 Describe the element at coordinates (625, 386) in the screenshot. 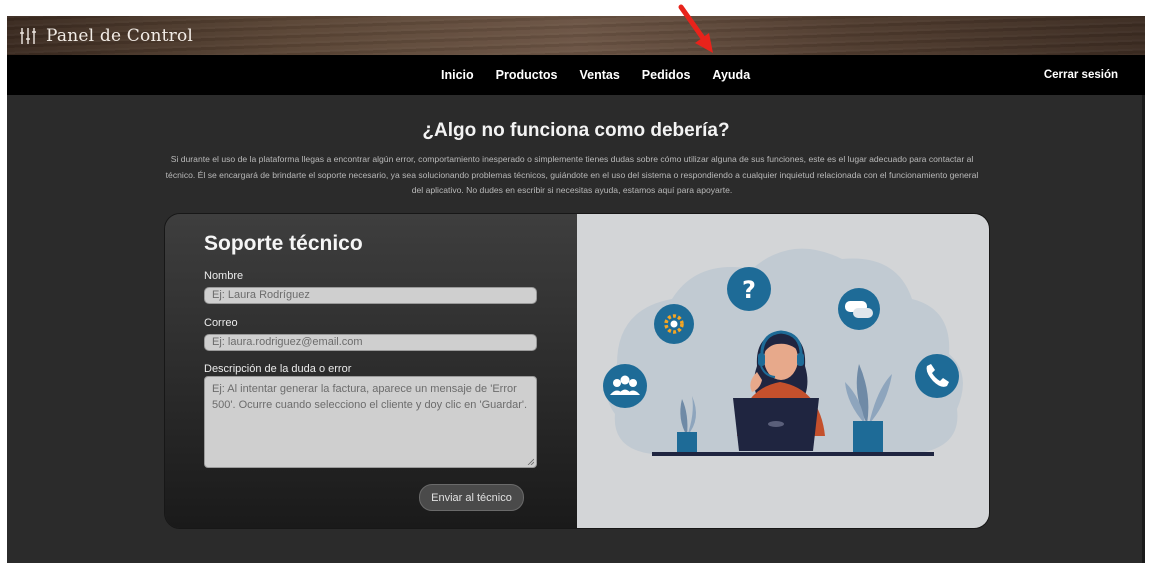

I see `group-users-icon` at that location.